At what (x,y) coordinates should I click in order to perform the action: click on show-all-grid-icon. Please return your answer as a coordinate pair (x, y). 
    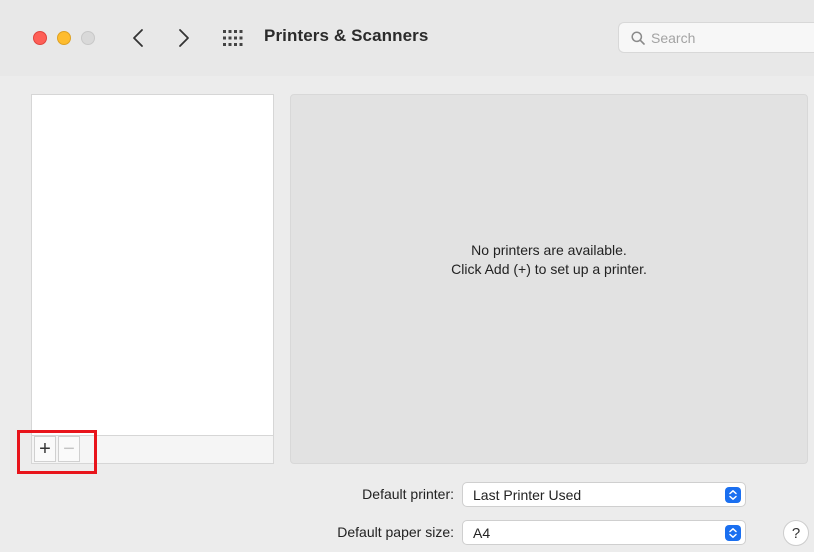
    Looking at the image, I should click on (233, 38).